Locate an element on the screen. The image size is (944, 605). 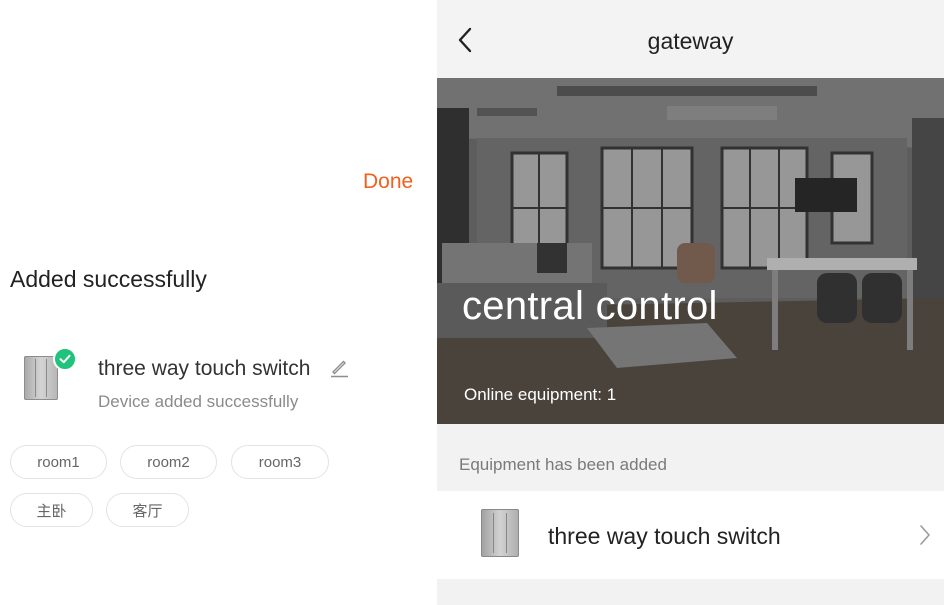
navigation-bar: gateway is located at coordinates (690, 39).